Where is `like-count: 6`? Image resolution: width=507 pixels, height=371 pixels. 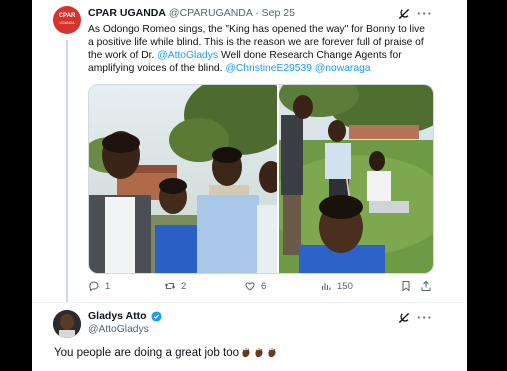
like-count: 6 is located at coordinates (264, 286).